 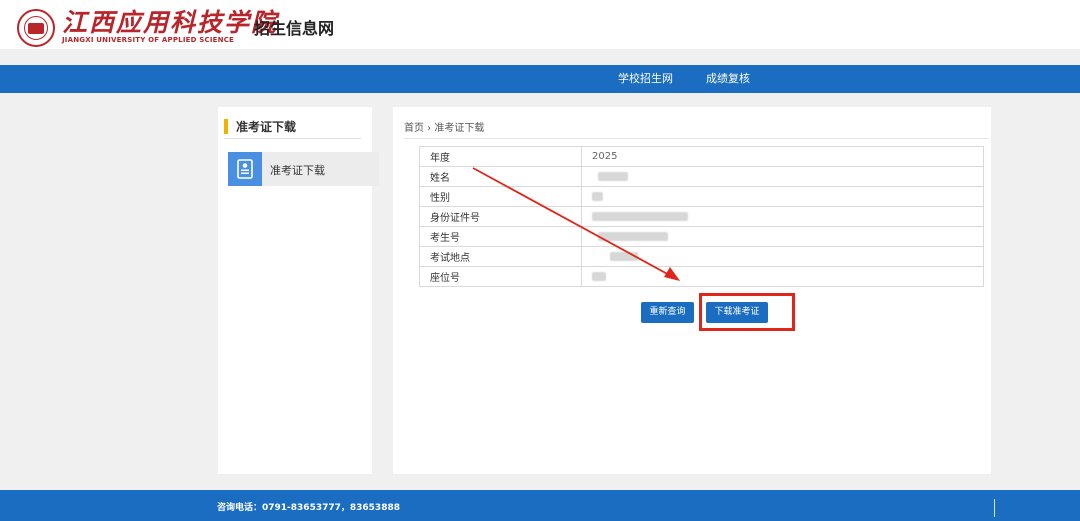 I want to click on requery-button: 重新查询, so click(x=667, y=312).